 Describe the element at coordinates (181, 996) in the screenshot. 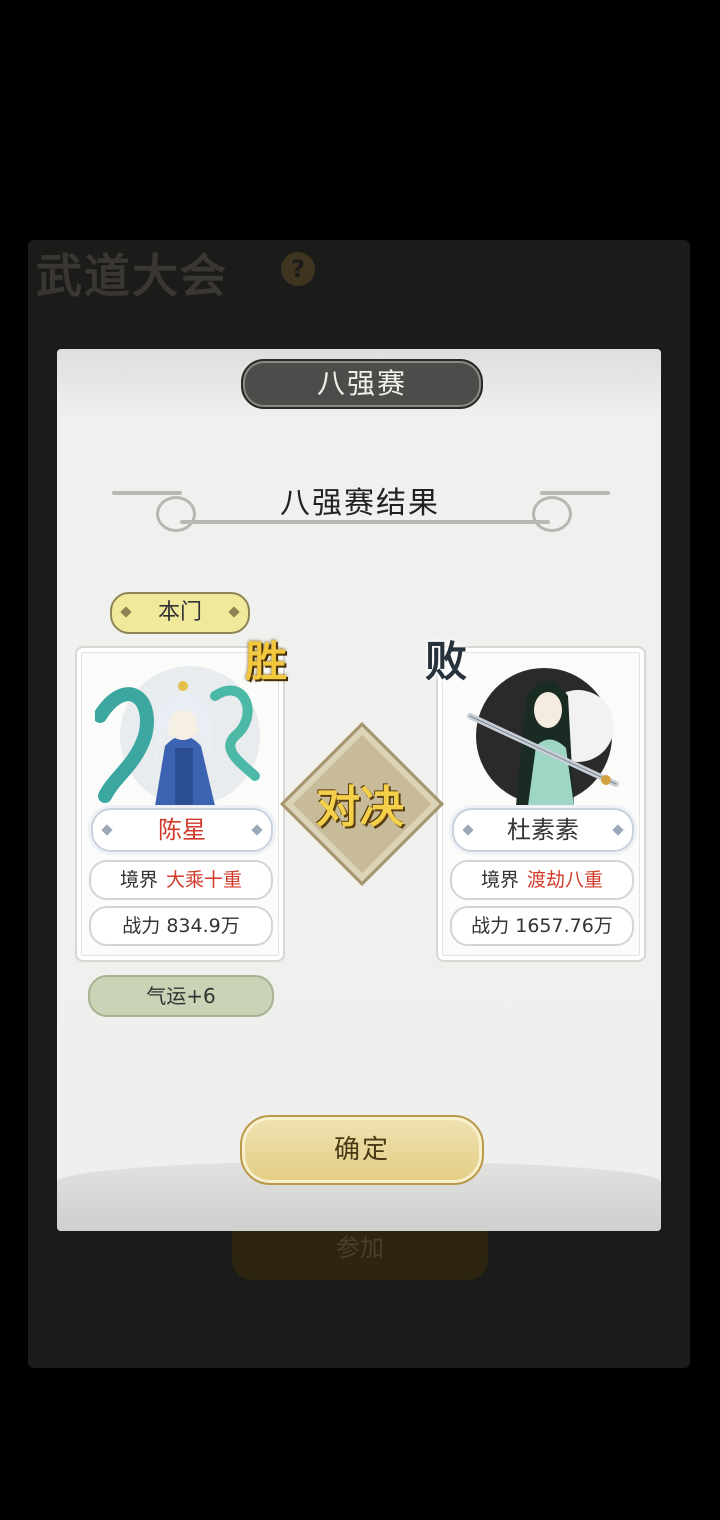

I see `luck-reward: 气运+6` at that location.